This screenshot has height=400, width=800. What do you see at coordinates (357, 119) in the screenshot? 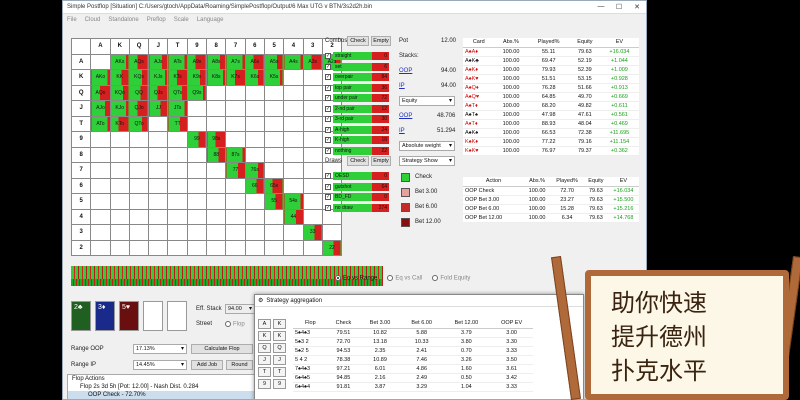
I see `combos-row: ✓ 3-rd pair 30` at bounding box center [357, 119].